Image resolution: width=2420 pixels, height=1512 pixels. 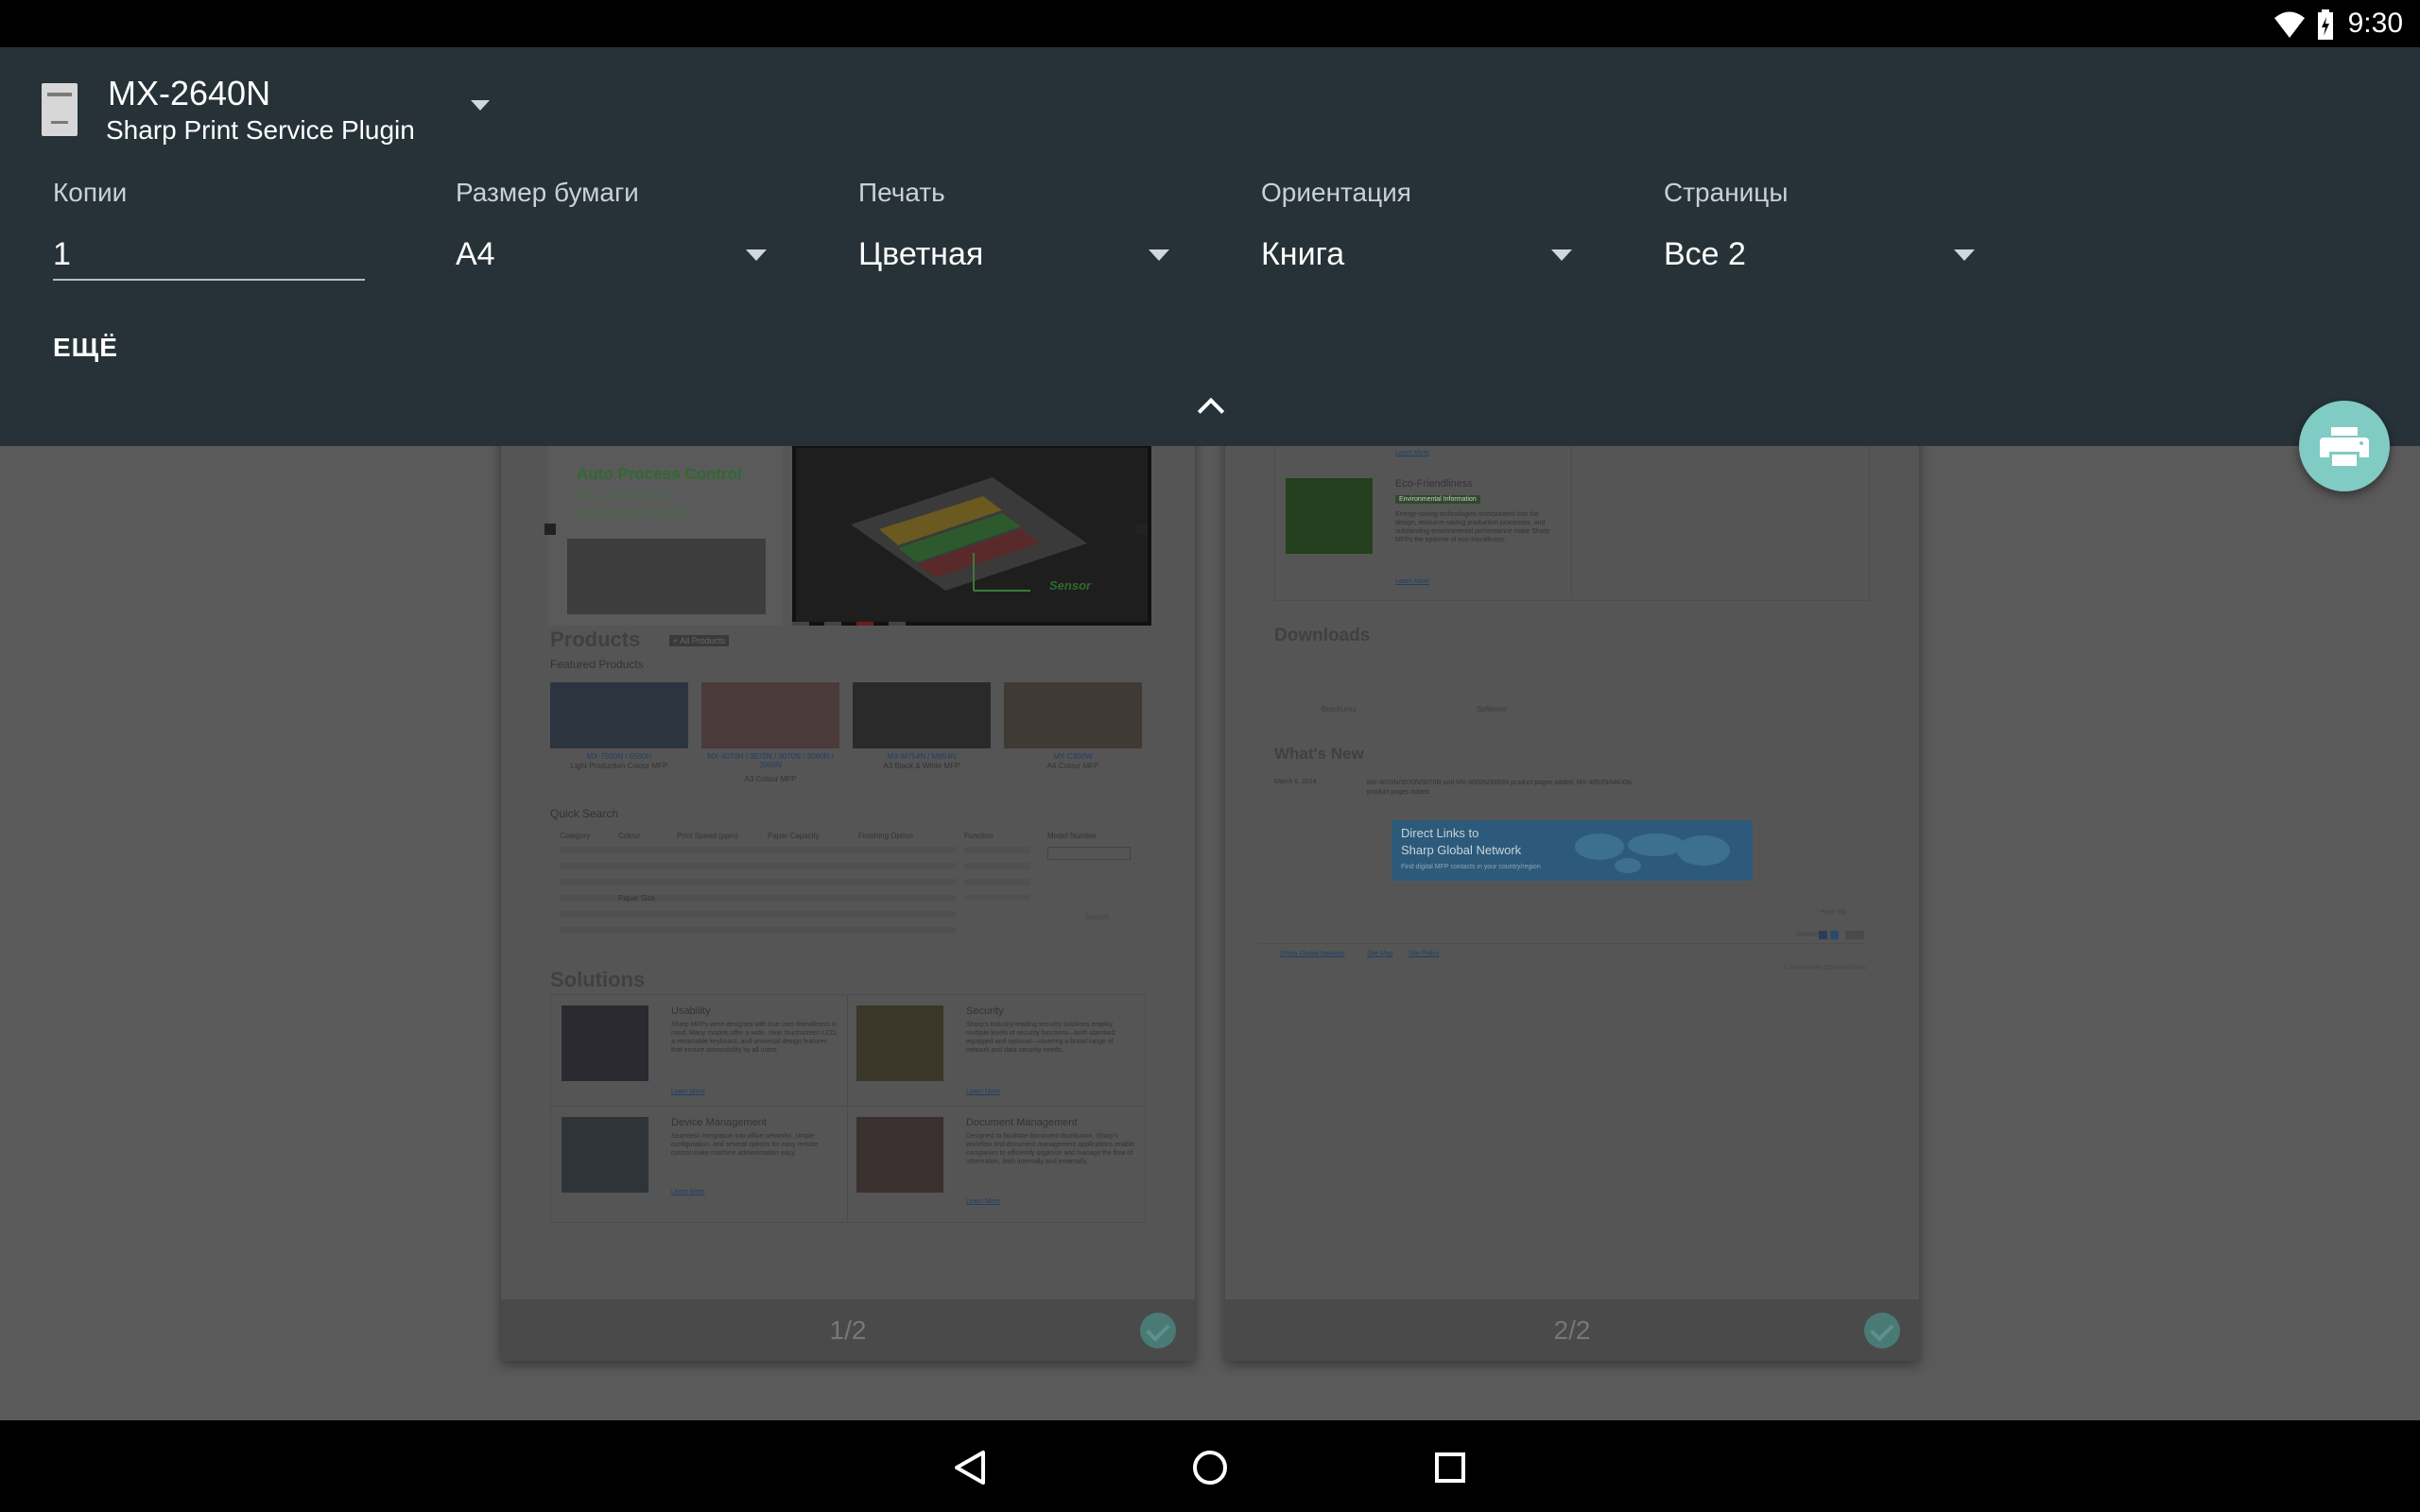 I want to click on color-dropdown: Цветная, so click(x=1019, y=255).